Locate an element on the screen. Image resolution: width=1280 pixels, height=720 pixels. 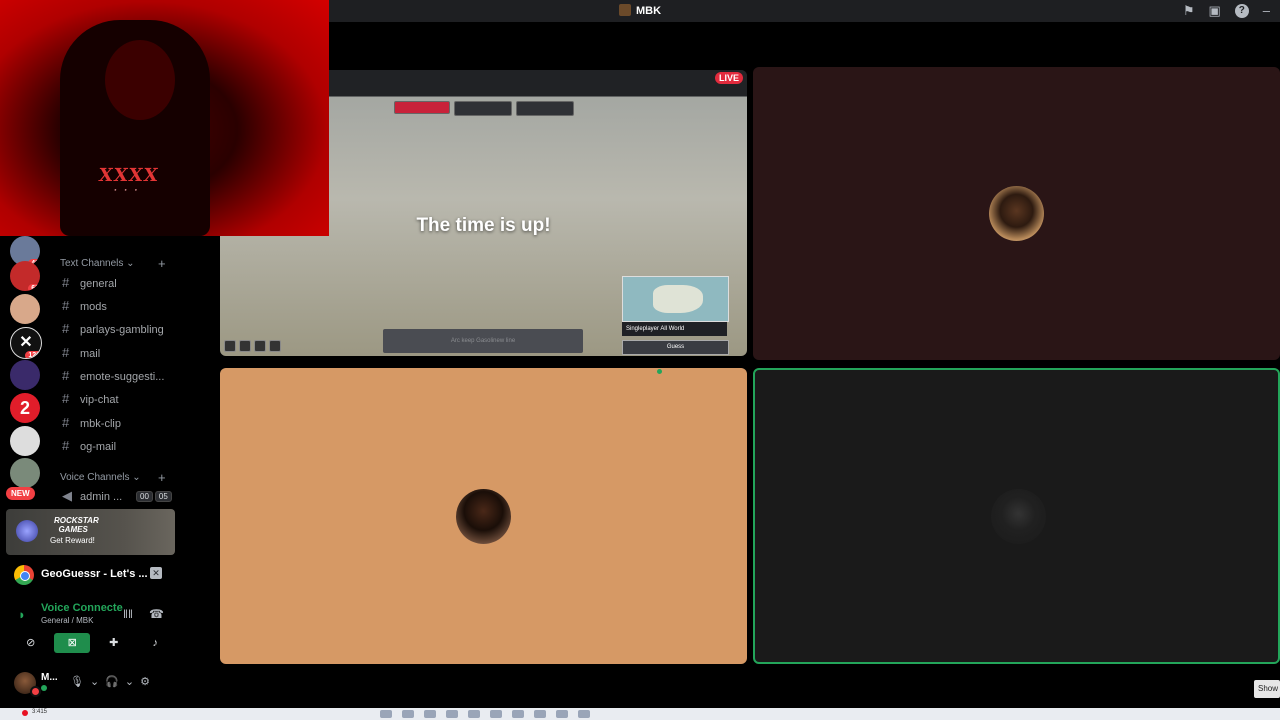
streamer-head is located at coordinates (140, 80).